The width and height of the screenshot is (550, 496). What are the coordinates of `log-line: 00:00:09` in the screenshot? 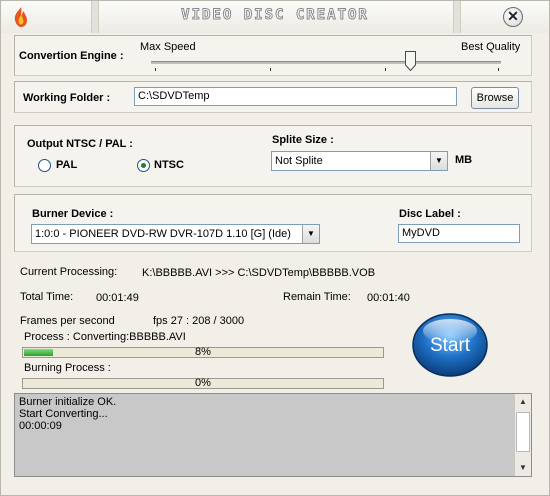 It's located at (40, 426).